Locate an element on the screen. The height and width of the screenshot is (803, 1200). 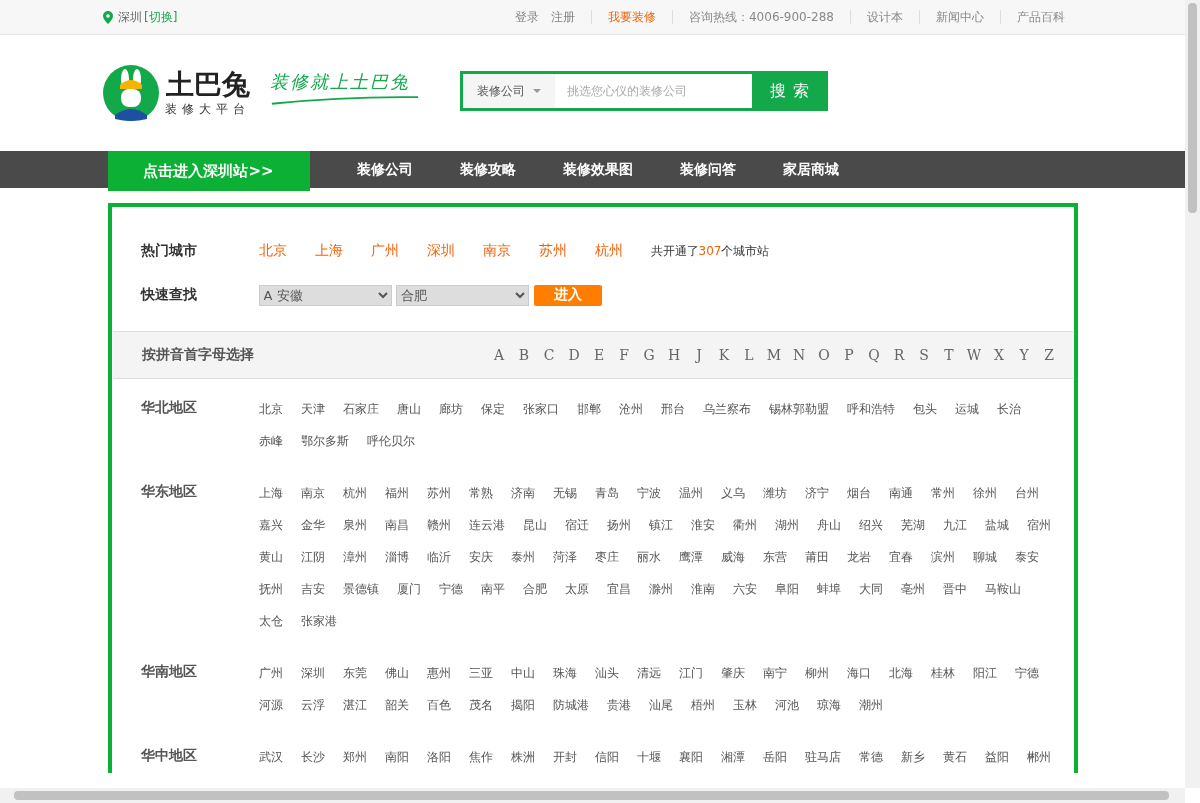
city-link: 贵港 is located at coordinates (618, 705).